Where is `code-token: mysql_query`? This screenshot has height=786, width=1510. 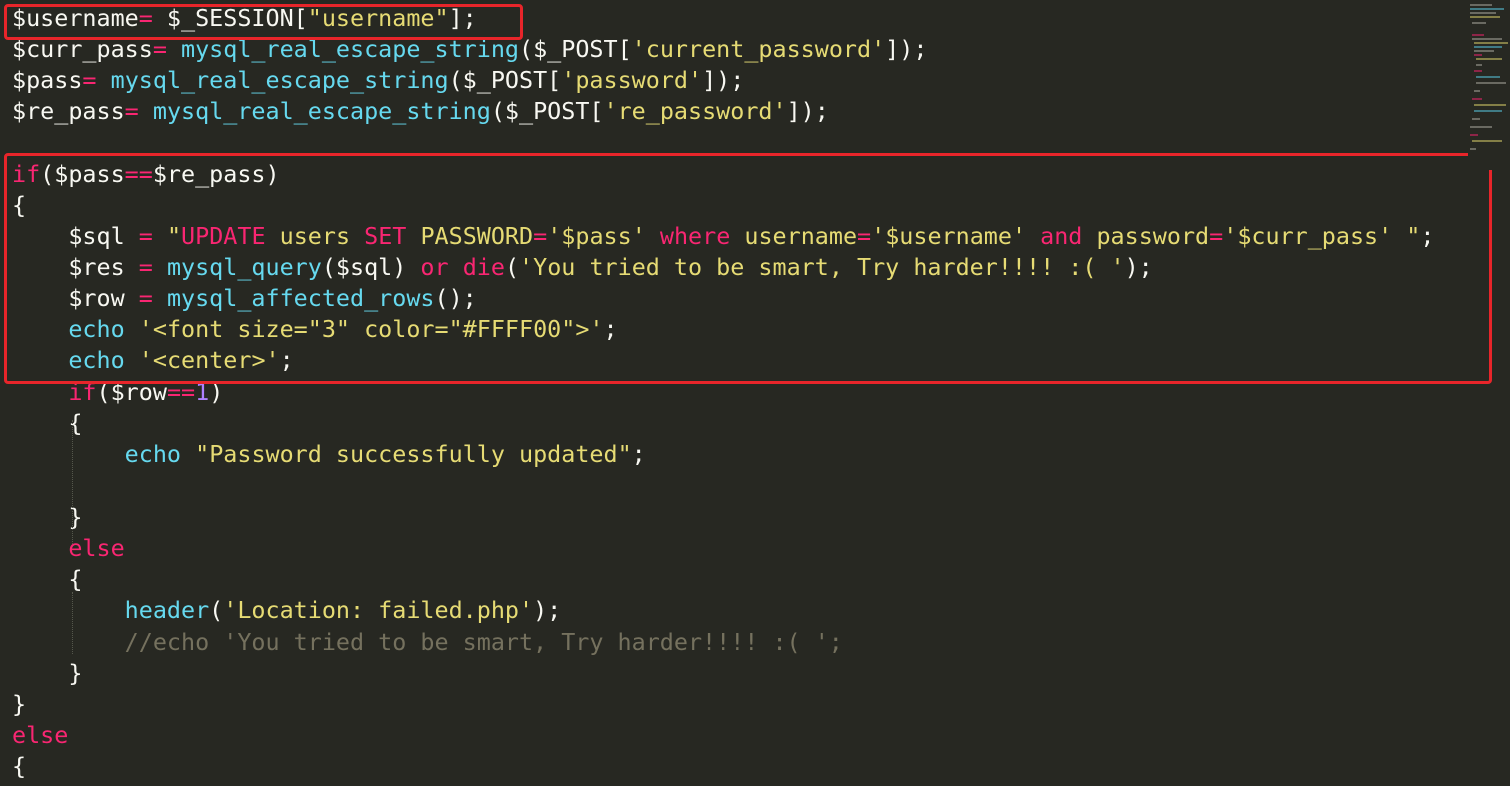
code-token: mysql_query is located at coordinates (244, 267).